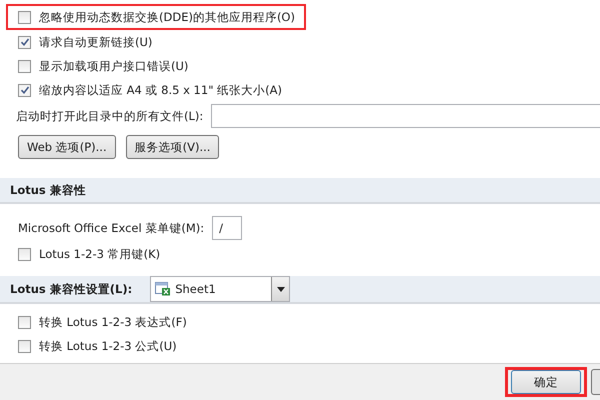  What do you see at coordinates (167, 17) in the screenshot?
I see `checkbox-label: 忽略使用动态数据交换(DDE)的其他应用程序(O)` at bounding box center [167, 17].